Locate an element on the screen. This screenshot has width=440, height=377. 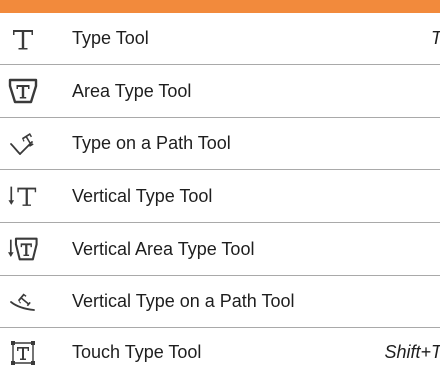
menu-item-label: Vertical Type Tool is located at coordinates (142, 195).